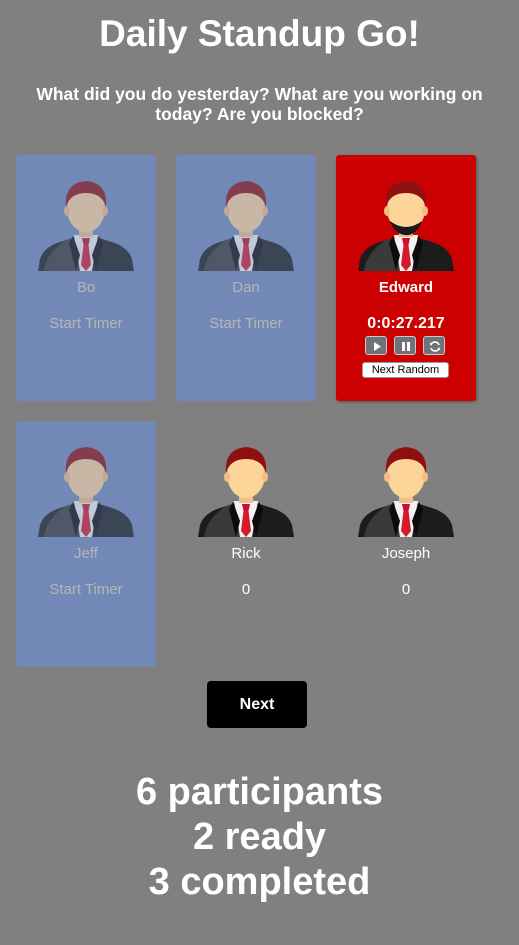 The width and height of the screenshot is (519, 945). I want to click on participant-card-jeff: Jeff Start Timer, so click(86, 544).